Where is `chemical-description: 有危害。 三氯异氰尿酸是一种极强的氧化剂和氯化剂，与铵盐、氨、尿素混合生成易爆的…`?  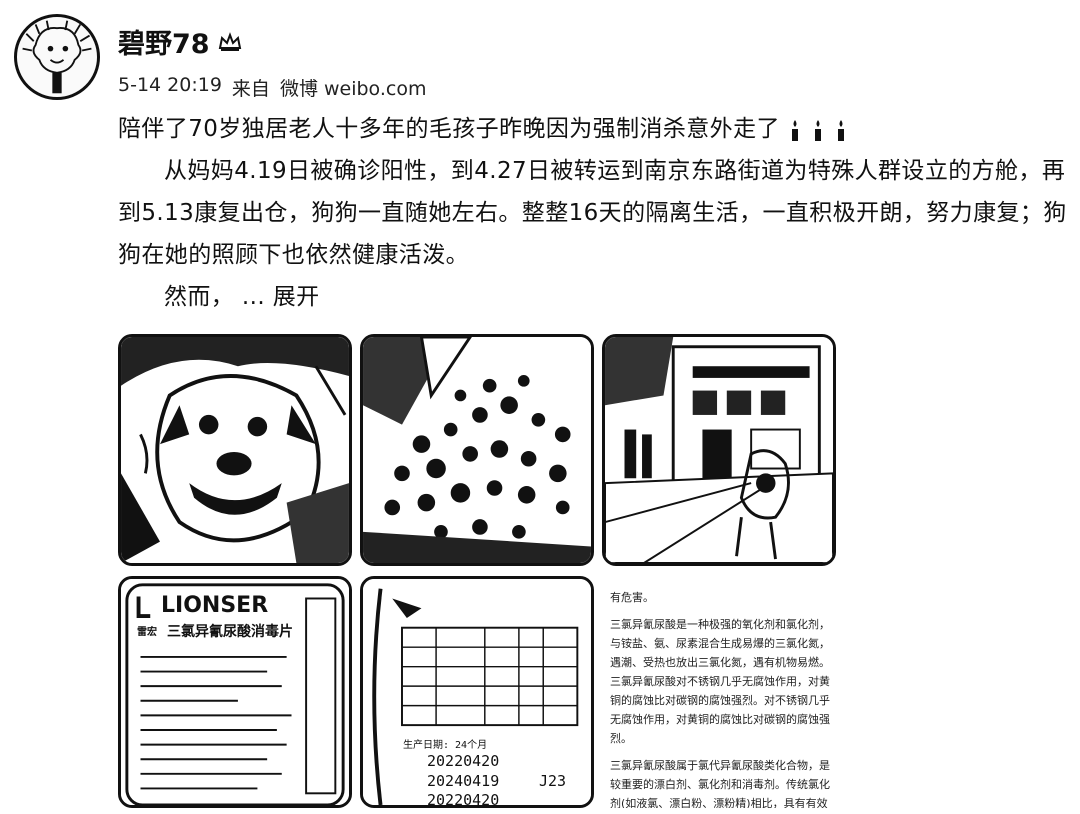 chemical-description: 有危害。 三氯异氰尿酸是一种极强的氧化剂和氯化剂，与铵盐、氨、尿素混合生成易爆的… is located at coordinates (720, 698).